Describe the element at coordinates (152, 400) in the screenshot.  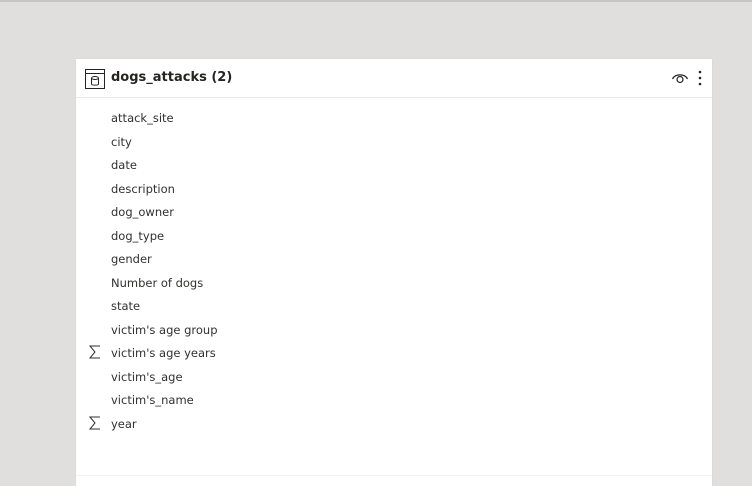
I see `field-label: victim's_name` at that location.